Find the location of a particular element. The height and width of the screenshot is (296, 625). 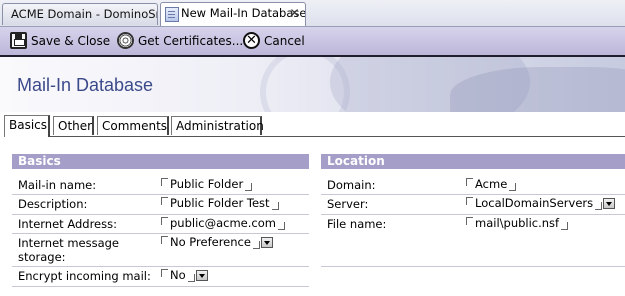

field-label: Internet Address: is located at coordinates (67, 224).